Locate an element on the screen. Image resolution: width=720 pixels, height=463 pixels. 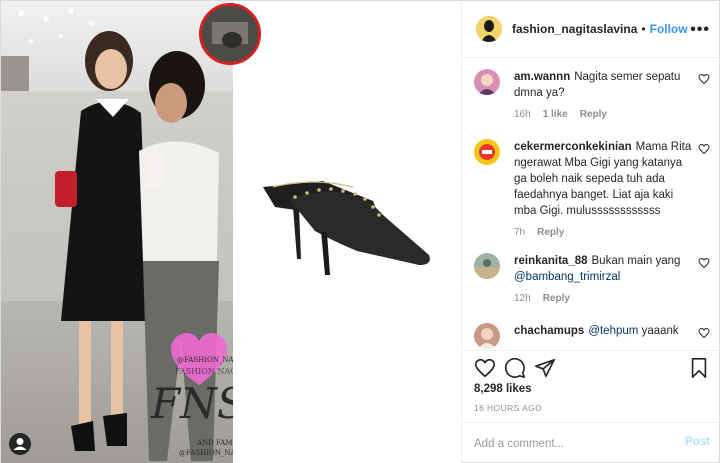
comment-item: chachamups @tehpum yaaank is located at coordinates (592, 336).